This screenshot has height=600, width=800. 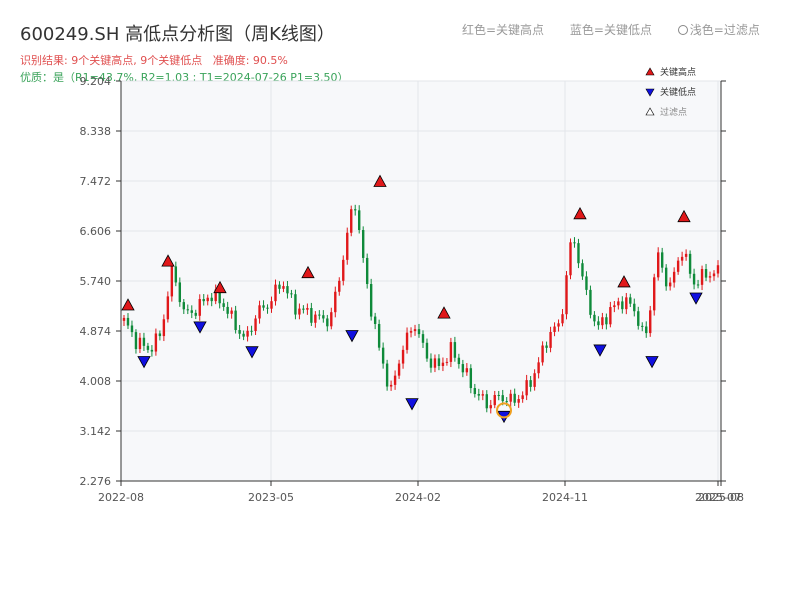 What do you see at coordinates (96, 131) in the screenshot?
I see `y-tick-label: 8.338` at bounding box center [96, 131].